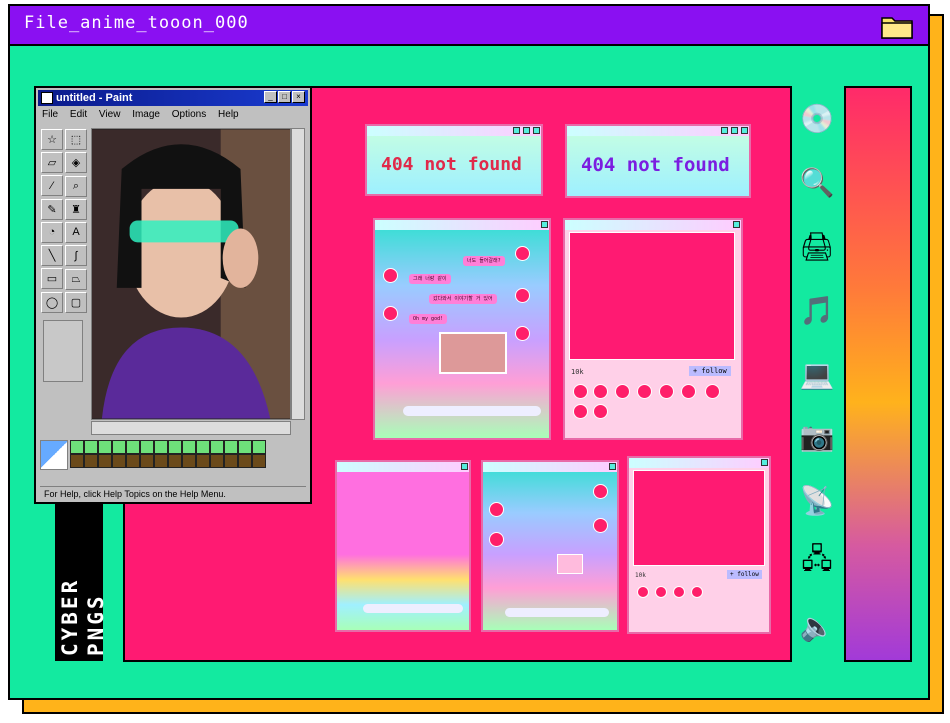  Describe the element at coordinates (52, 255) in the screenshot. I see `line-icon: ╲` at that location.